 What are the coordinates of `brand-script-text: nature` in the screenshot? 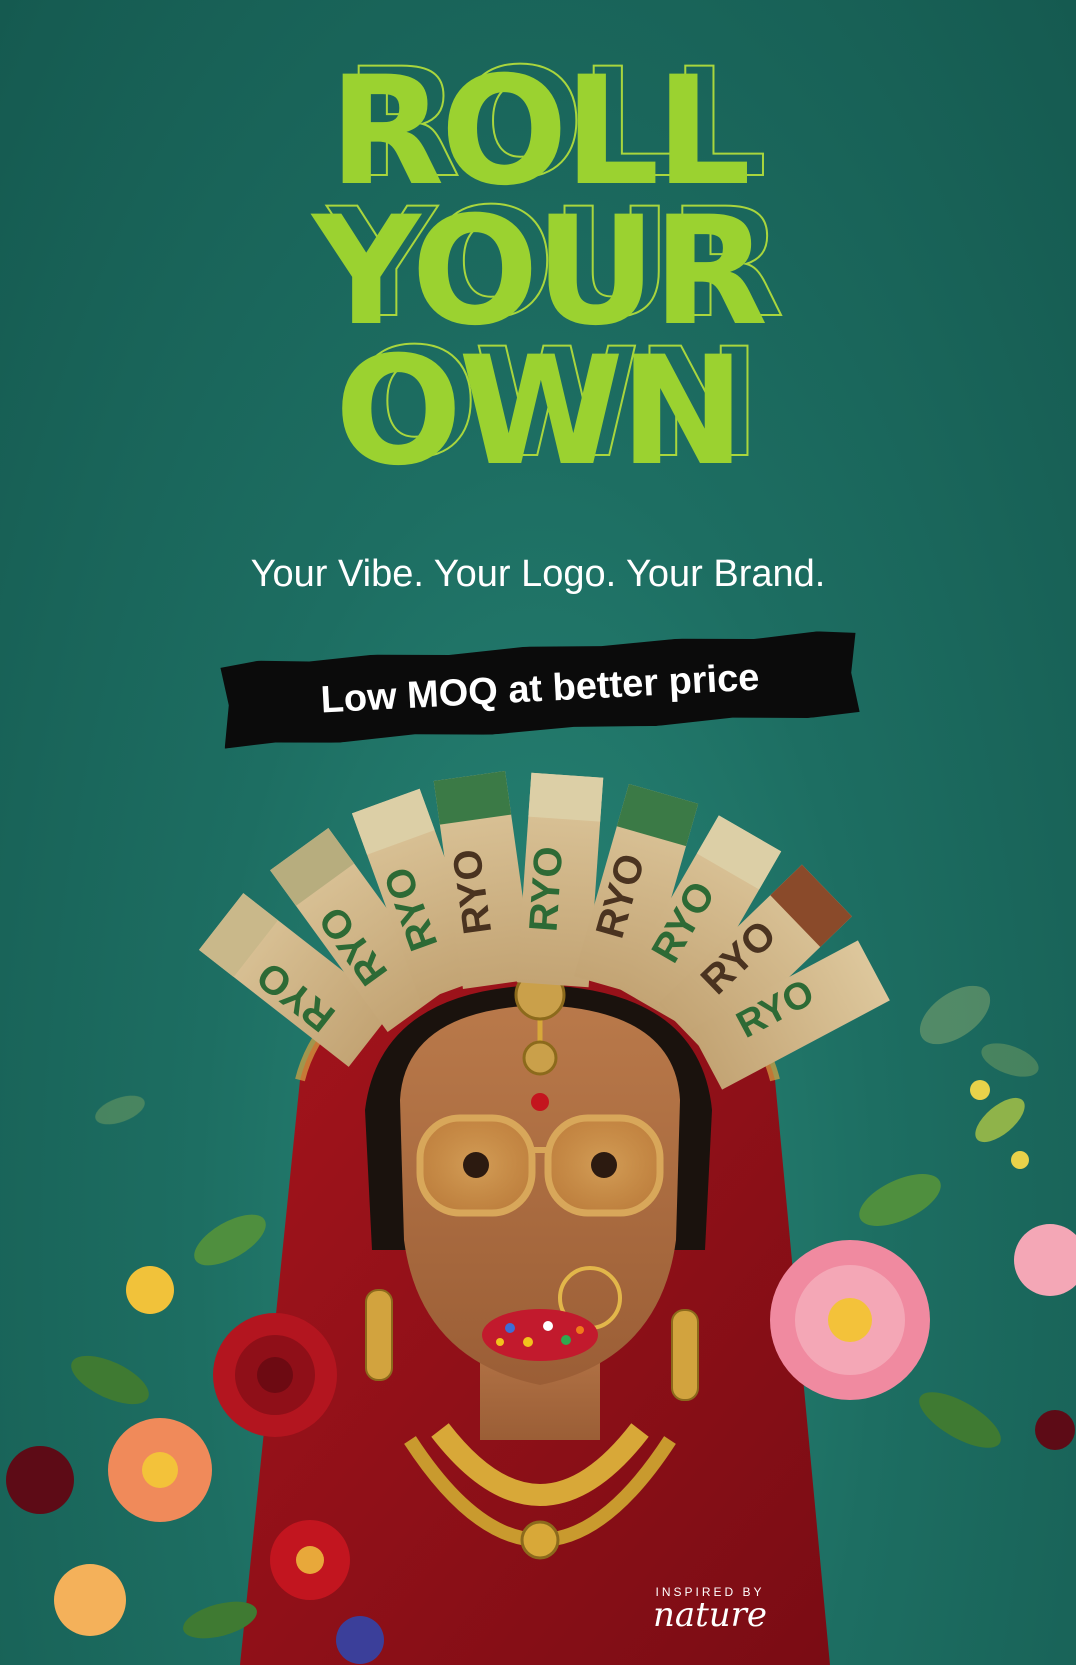 It's located at (710, 1615).